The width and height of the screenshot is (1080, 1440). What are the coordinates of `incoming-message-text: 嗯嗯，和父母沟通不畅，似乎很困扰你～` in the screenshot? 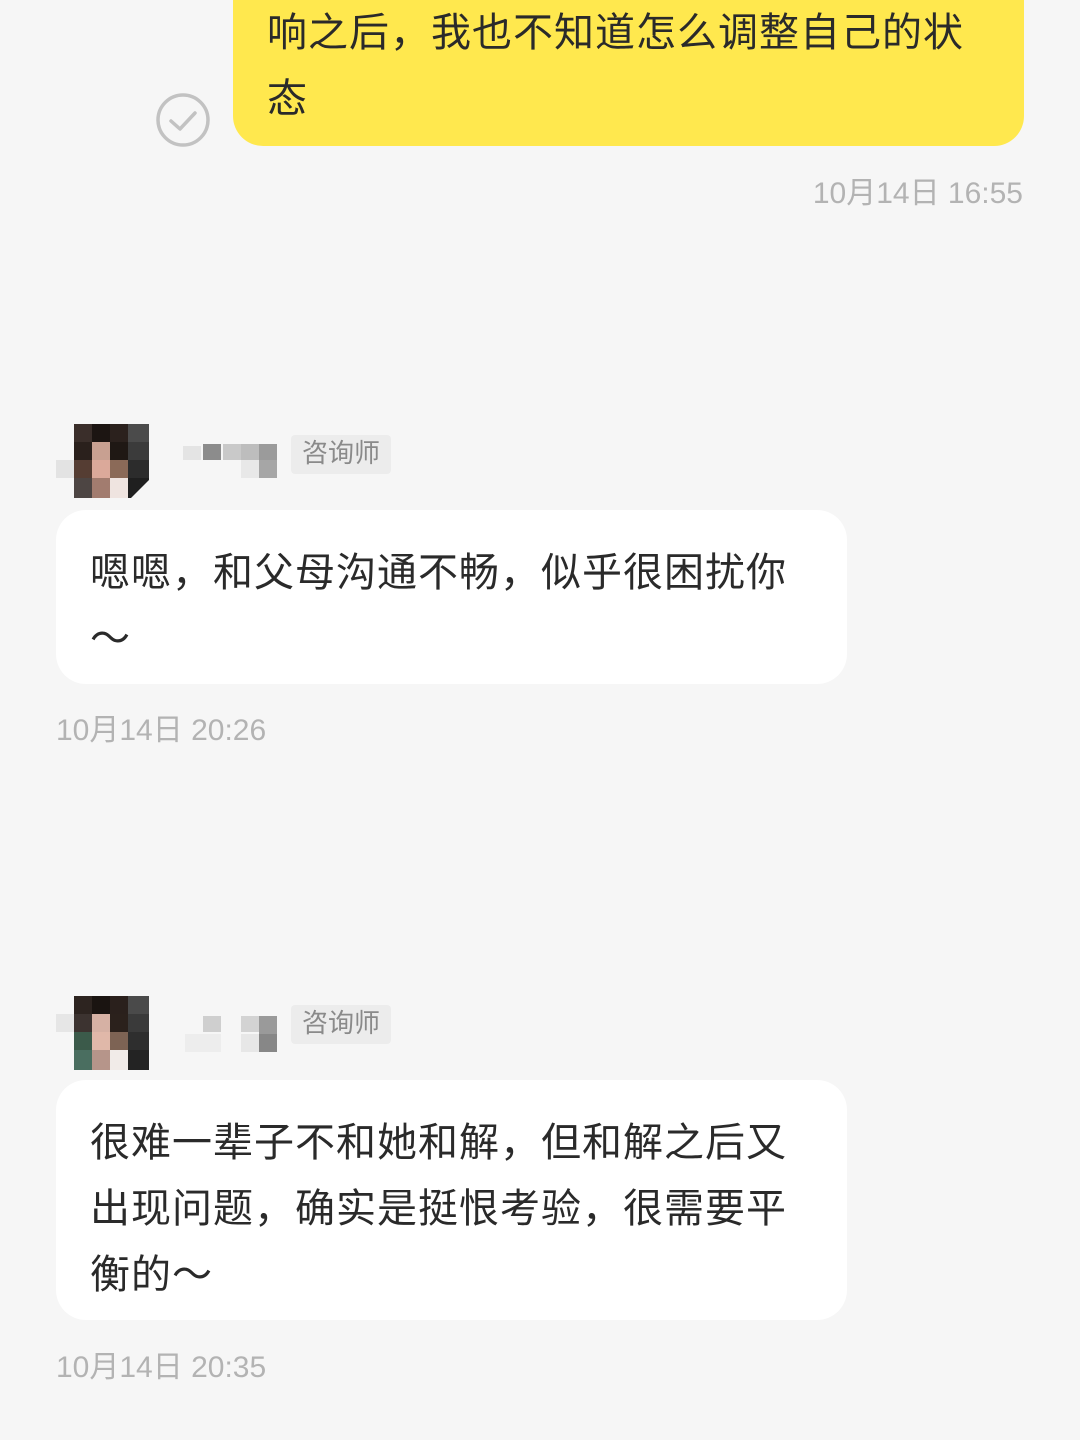 It's located at (438, 606).